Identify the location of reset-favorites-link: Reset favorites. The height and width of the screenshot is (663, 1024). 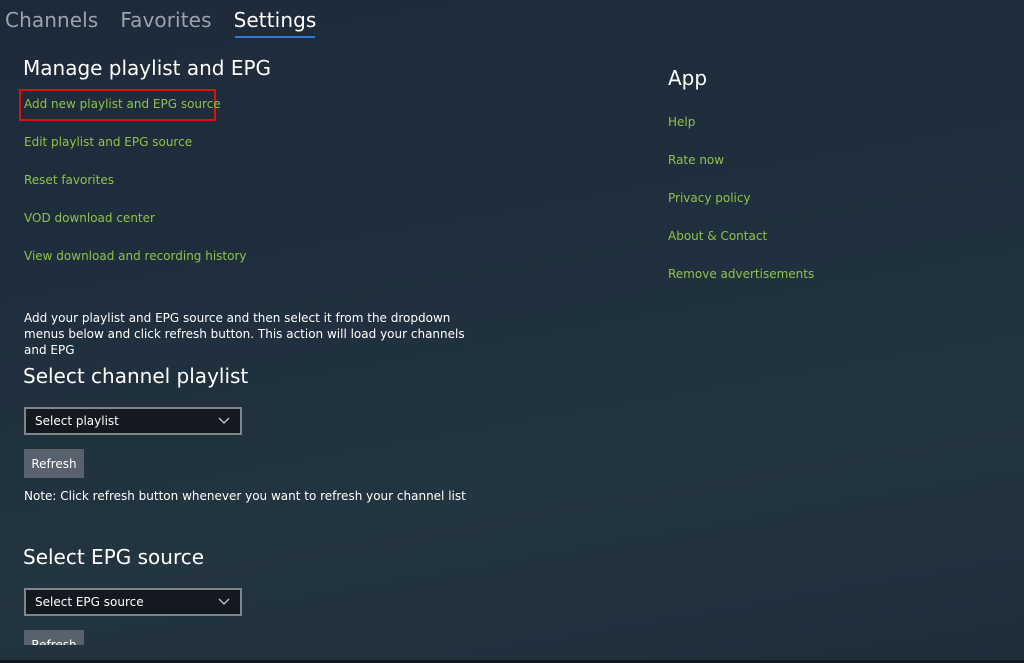
(69, 180).